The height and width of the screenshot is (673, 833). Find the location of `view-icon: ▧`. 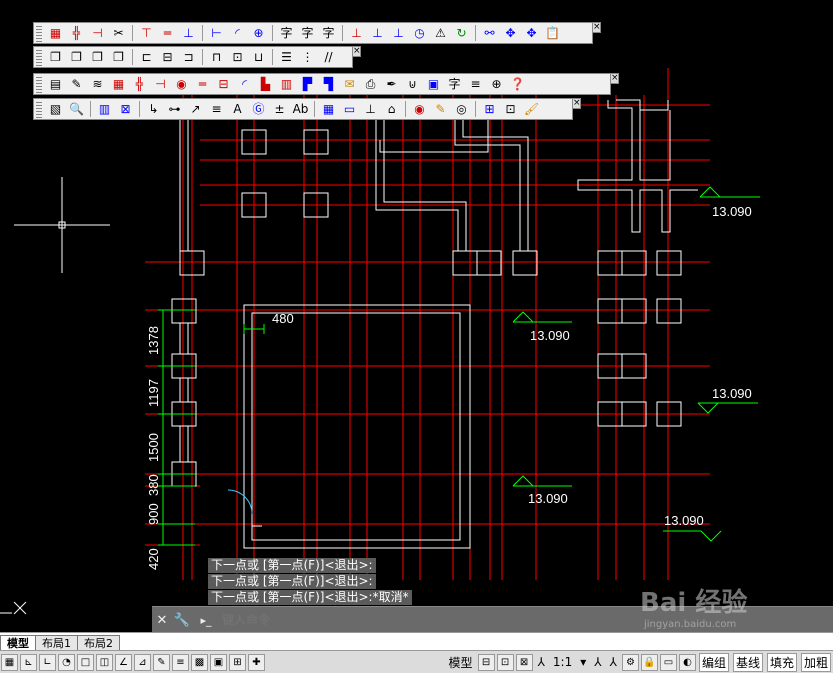

view-icon: ▧ is located at coordinates (55, 109).